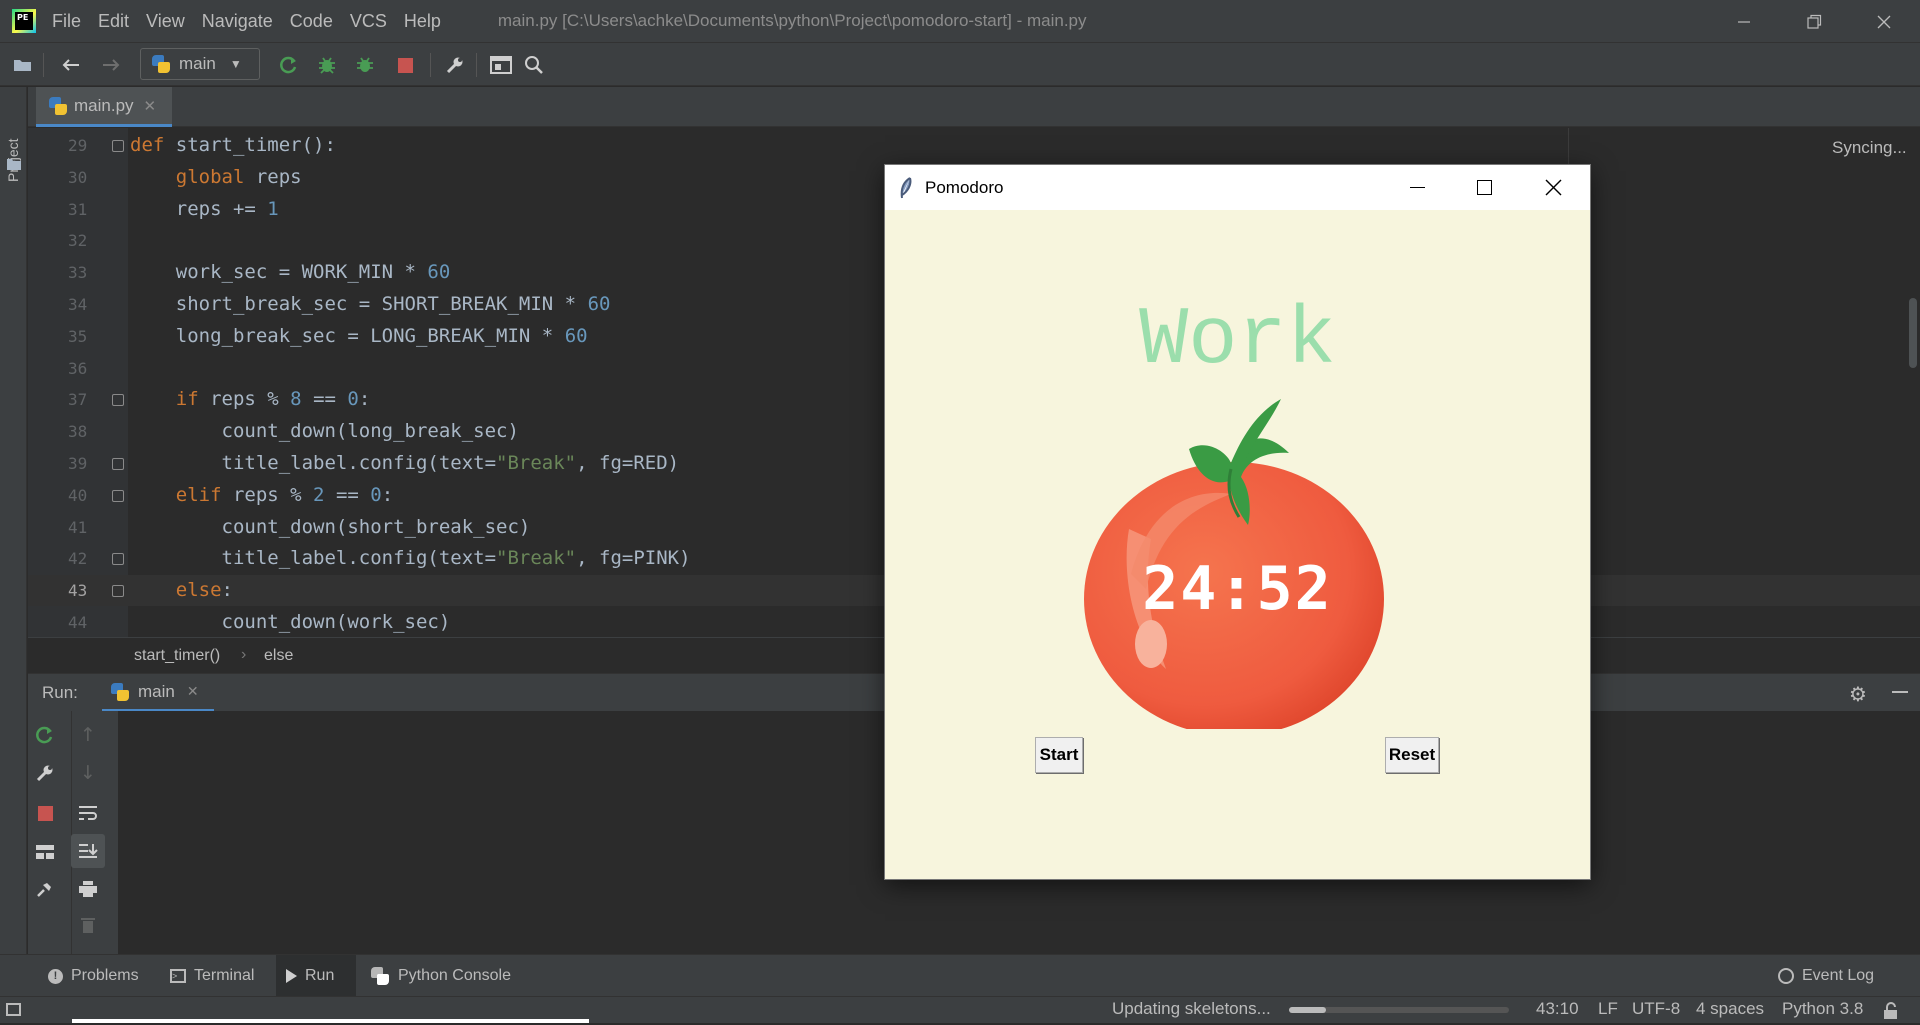 The image size is (1920, 1025). What do you see at coordinates (964, 187) in the screenshot?
I see `pomodoro-window-title: Pomodoro` at bounding box center [964, 187].